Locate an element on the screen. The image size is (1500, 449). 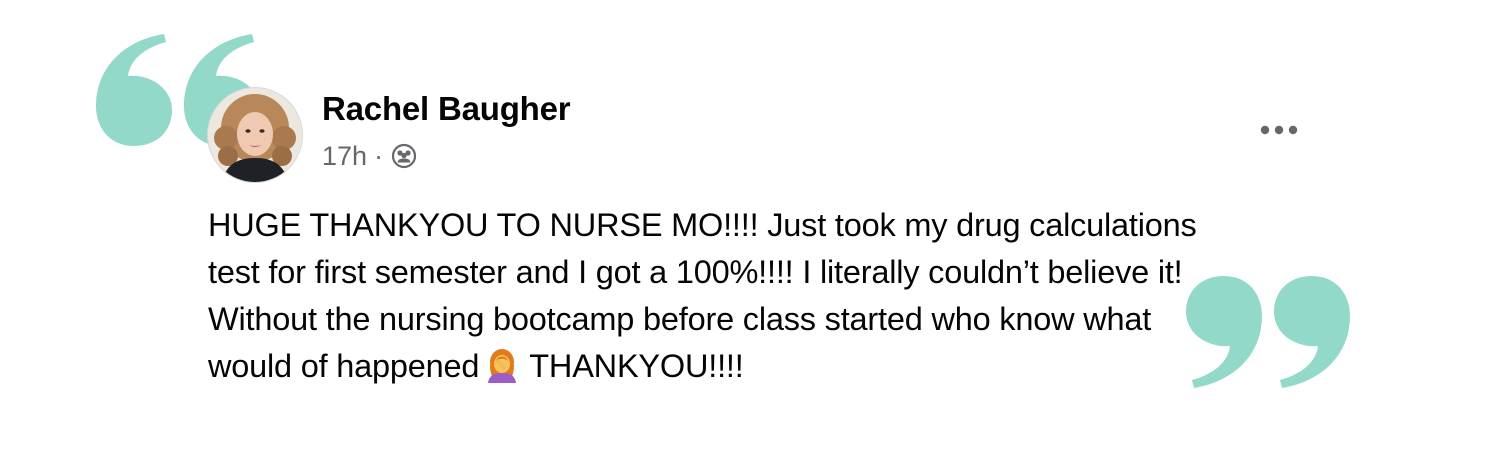
post-meta: 17h · is located at coordinates (369, 156).